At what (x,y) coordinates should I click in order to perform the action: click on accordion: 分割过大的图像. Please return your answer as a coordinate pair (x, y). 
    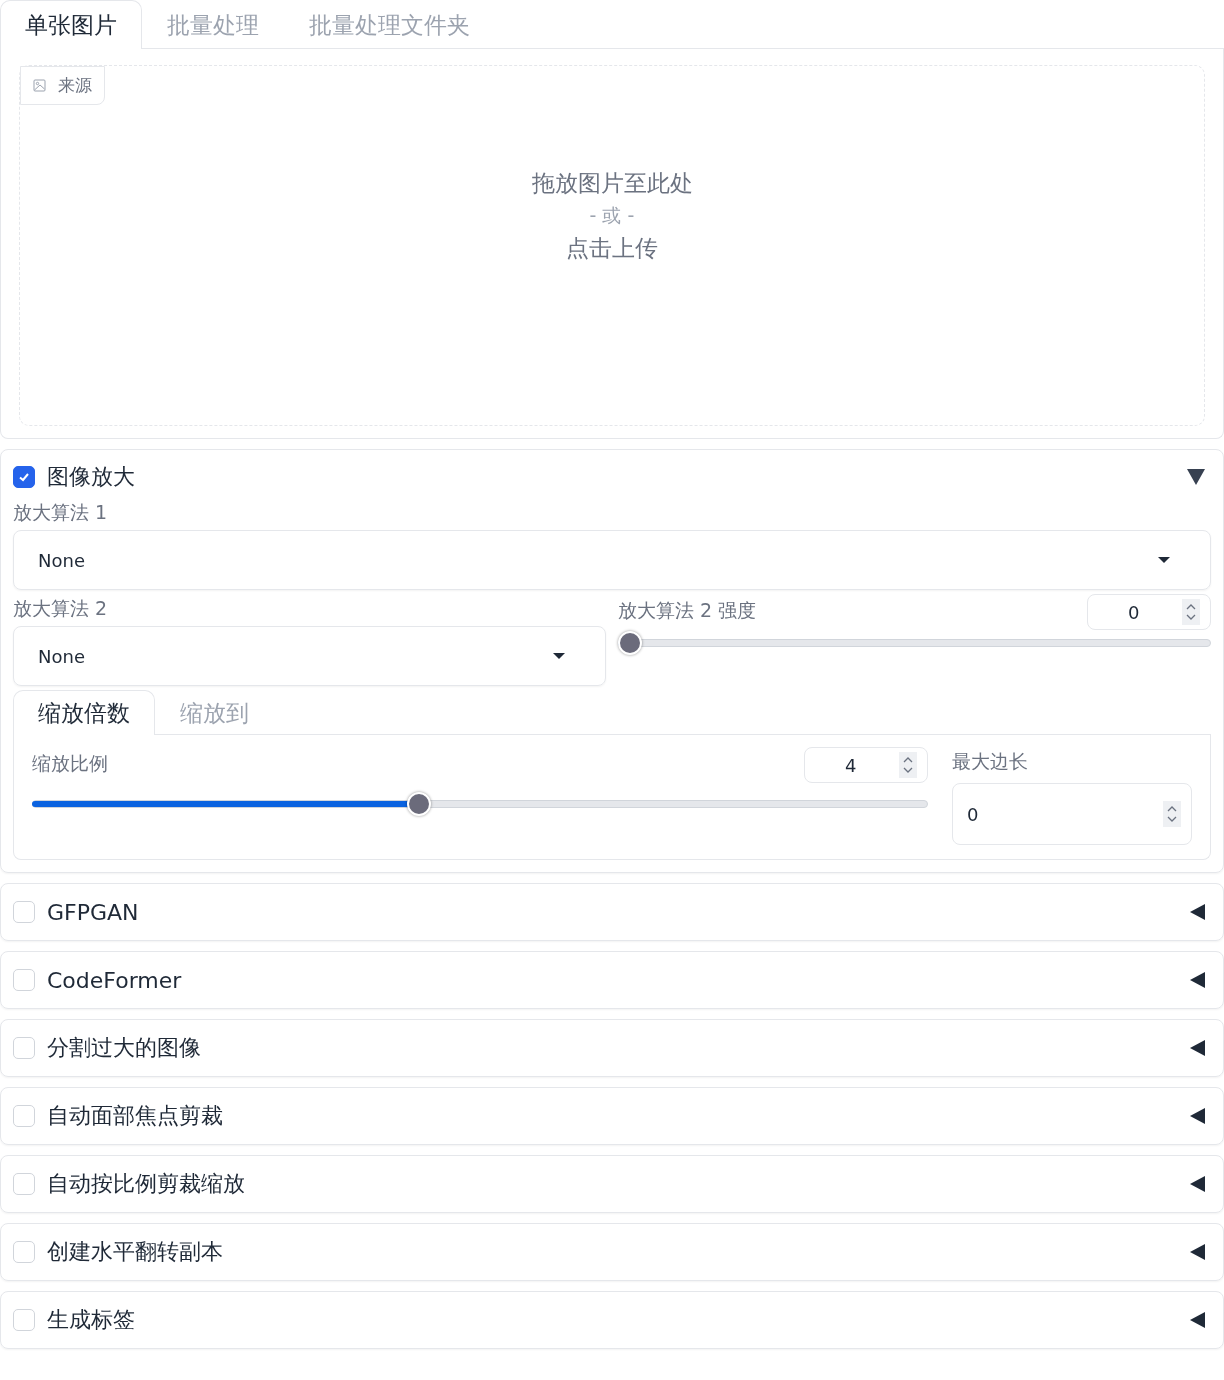
    Looking at the image, I should click on (612, 1048).